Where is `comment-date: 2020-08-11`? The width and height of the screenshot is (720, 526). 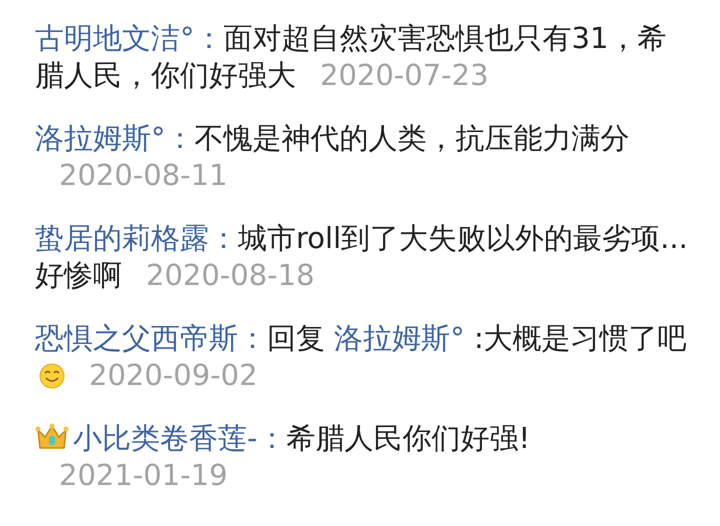
comment-date: 2020-08-11 is located at coordinates (143, 175).